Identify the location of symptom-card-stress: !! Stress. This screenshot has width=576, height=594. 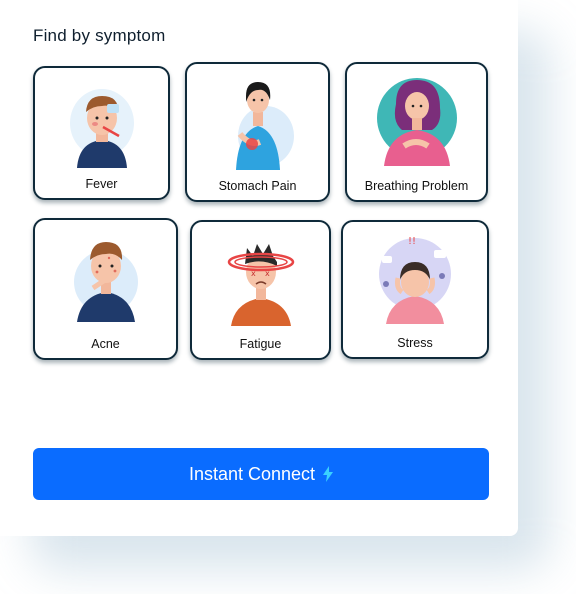
(415, 289).